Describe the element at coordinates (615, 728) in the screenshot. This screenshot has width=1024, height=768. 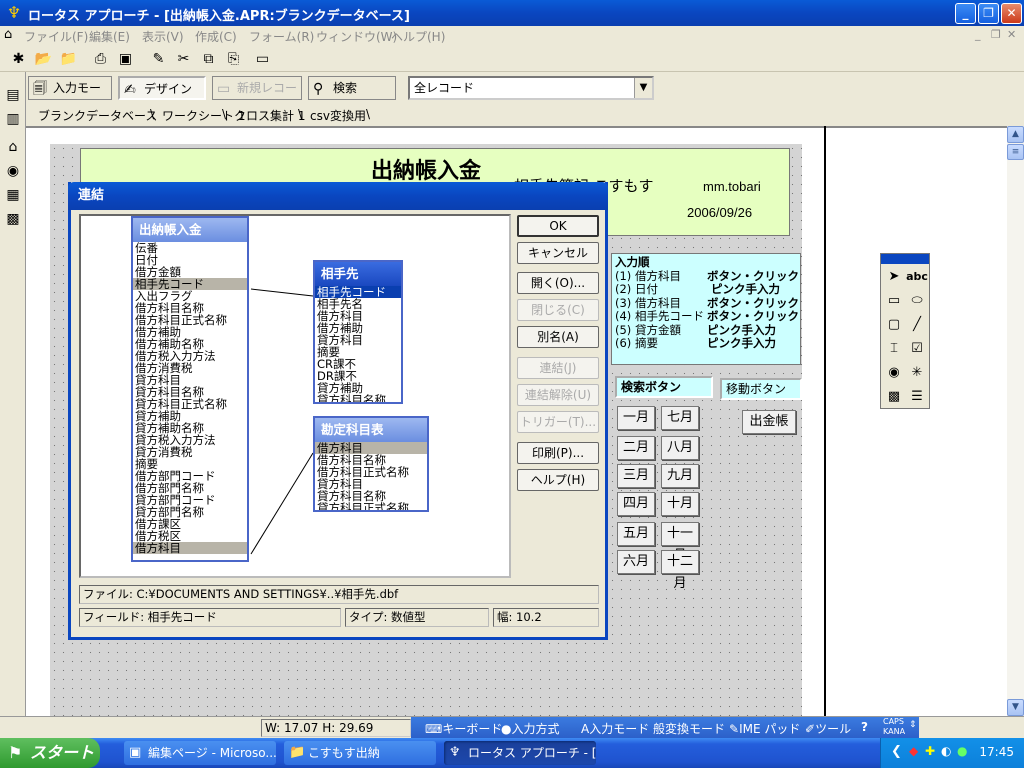
I see `ime-input-mode: A入力モード` at that location.